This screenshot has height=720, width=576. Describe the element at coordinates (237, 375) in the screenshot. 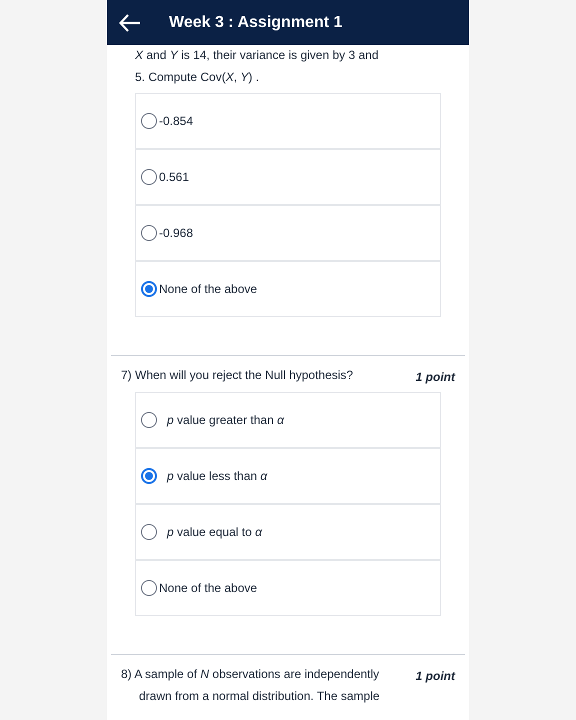

I see `question-text: 7) When will you reject the Null hypothesis?` at that location.